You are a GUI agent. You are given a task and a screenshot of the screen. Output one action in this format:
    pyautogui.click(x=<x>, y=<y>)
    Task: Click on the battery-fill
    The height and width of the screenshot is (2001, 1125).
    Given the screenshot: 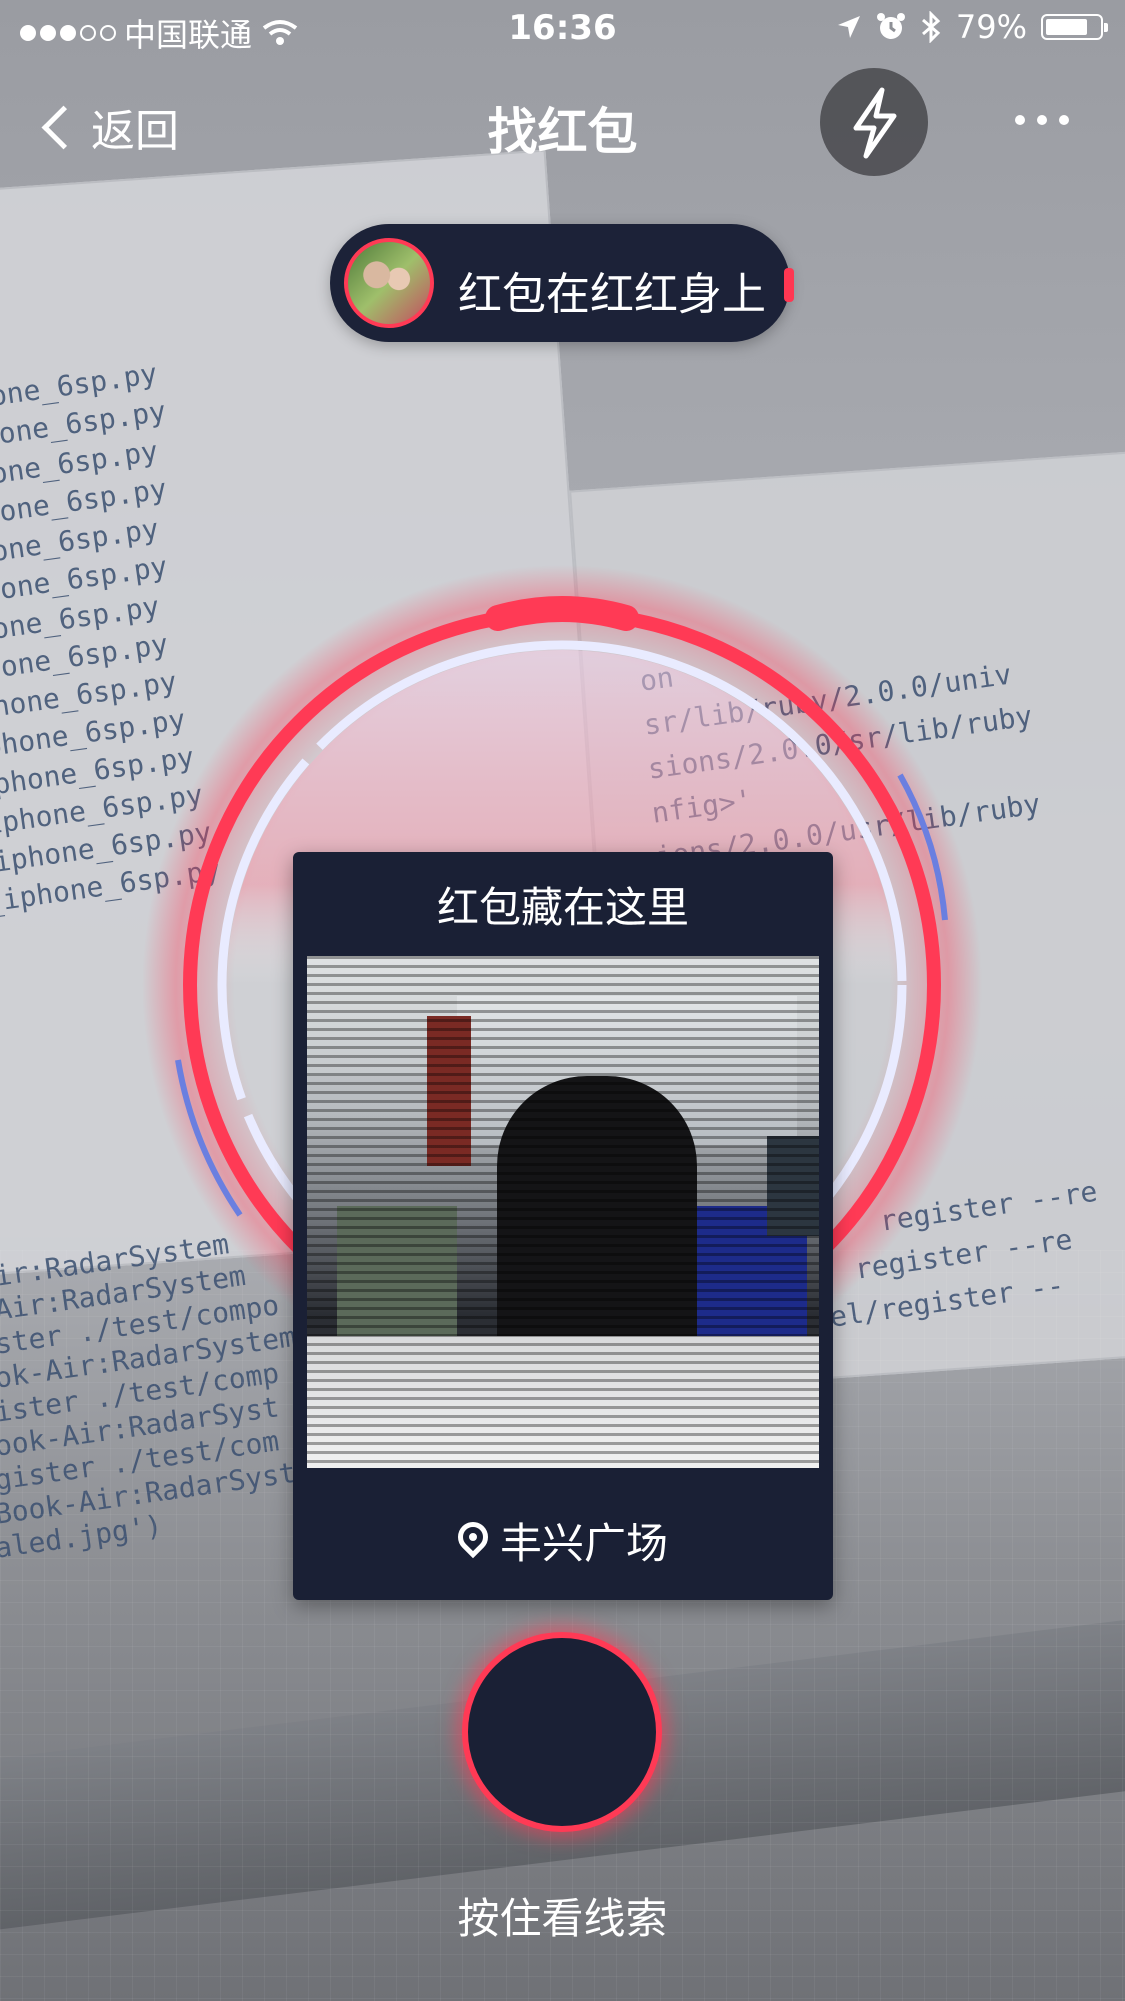 What is the action you would take?
    pyautogui.click(x=1067, y=27)
    